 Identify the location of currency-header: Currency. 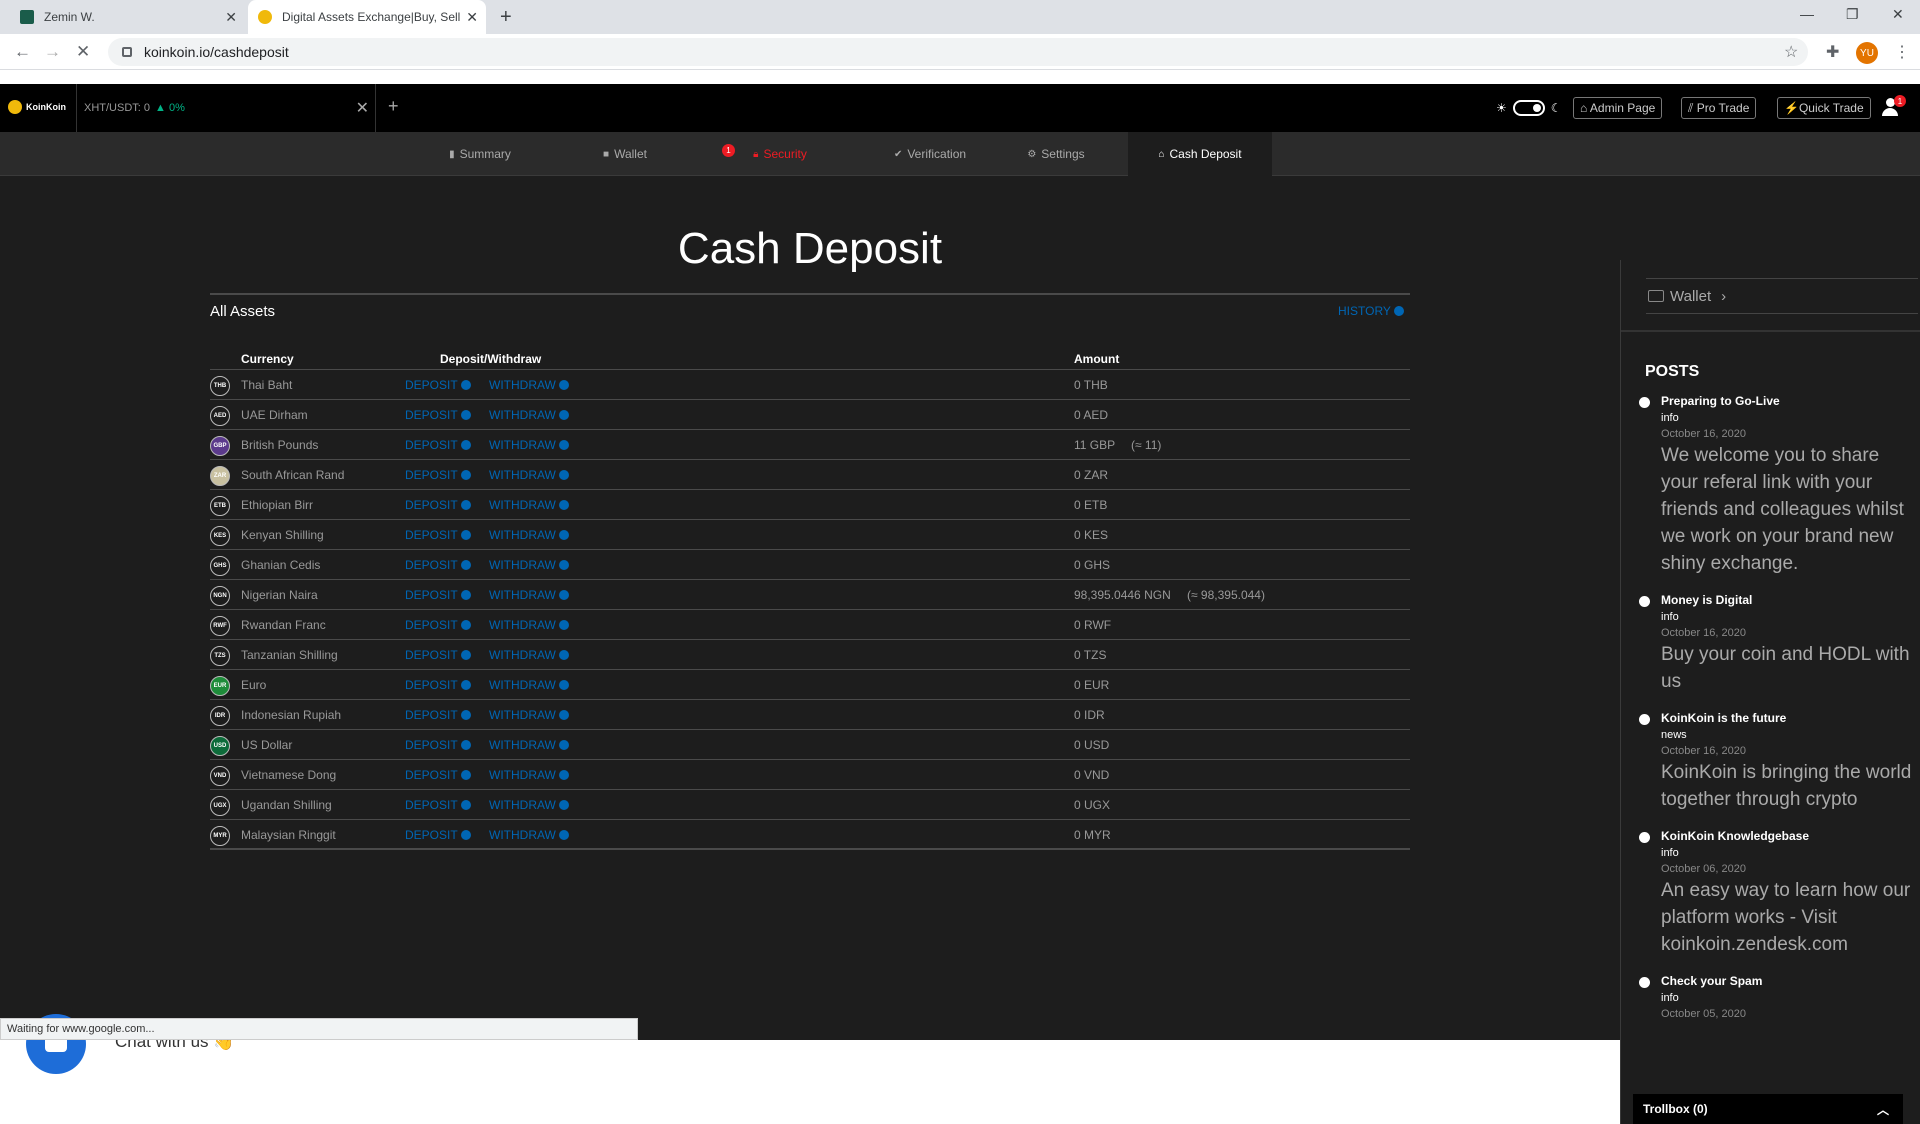
(267, 359).